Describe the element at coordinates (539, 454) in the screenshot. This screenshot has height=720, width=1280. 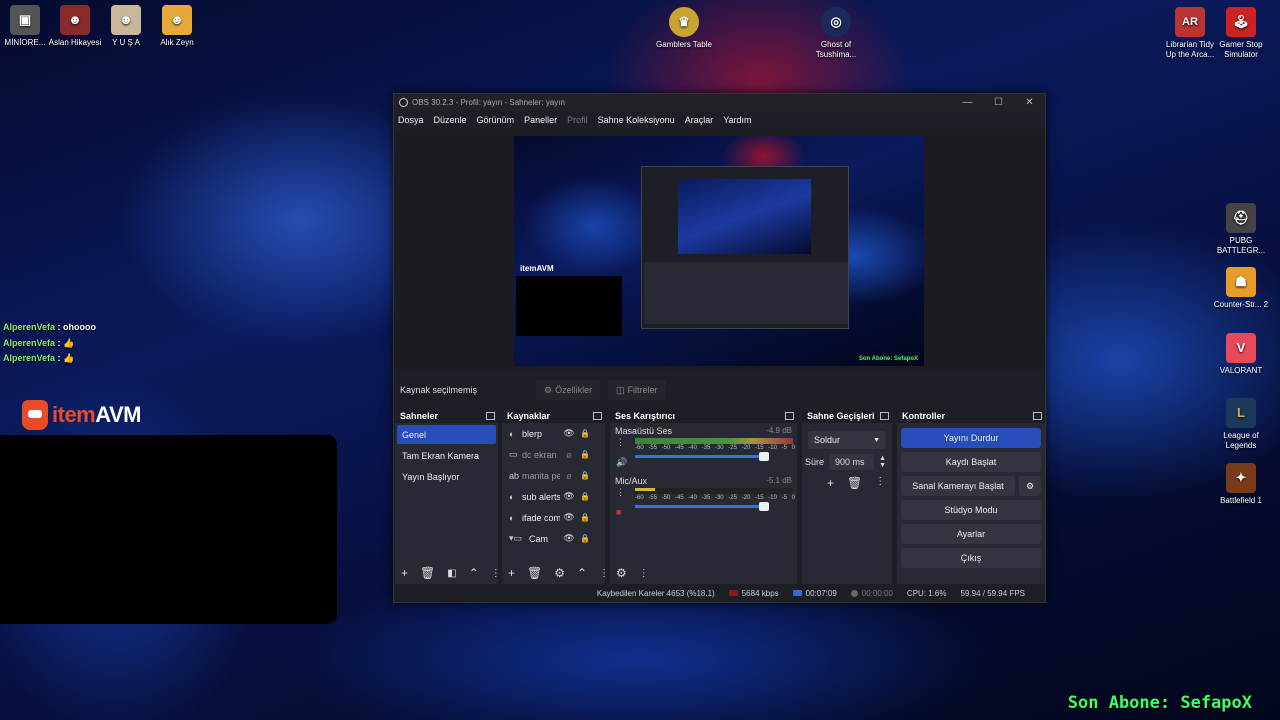
I see `source-name: dc ekran` at that location.